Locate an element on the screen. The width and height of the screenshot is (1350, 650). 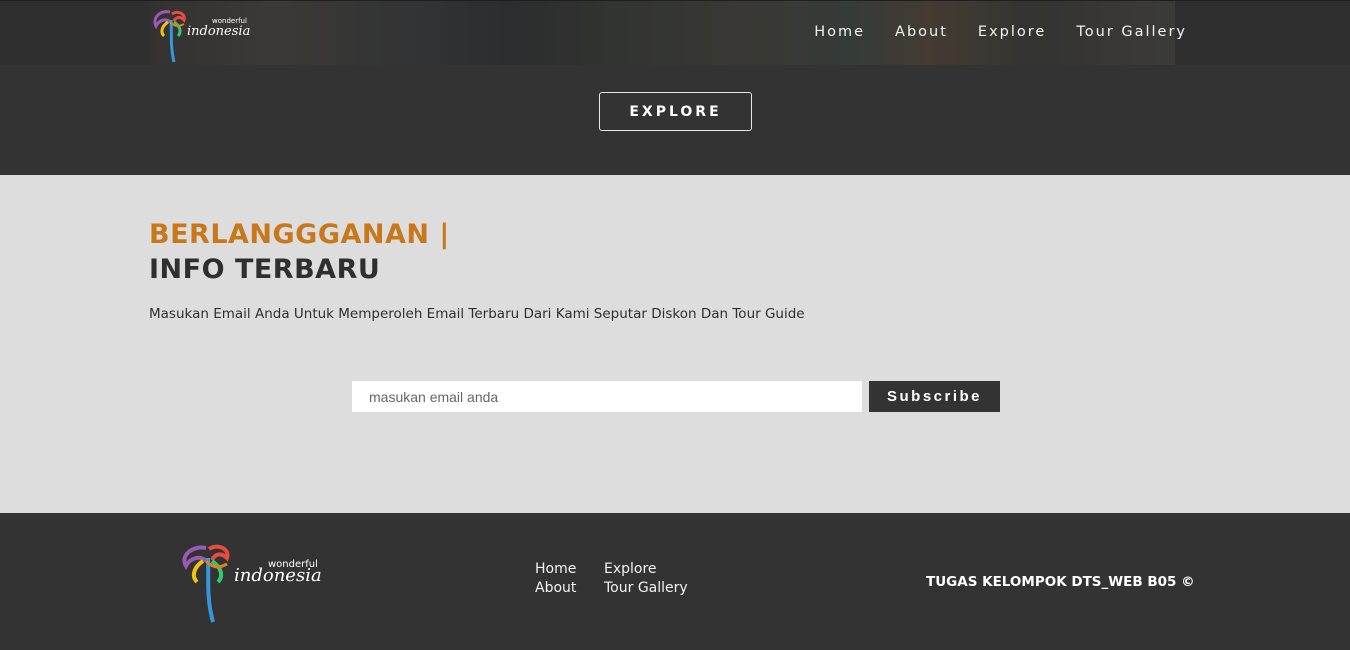
explore-button: EXPLORE is located at coordinates (675, 111).